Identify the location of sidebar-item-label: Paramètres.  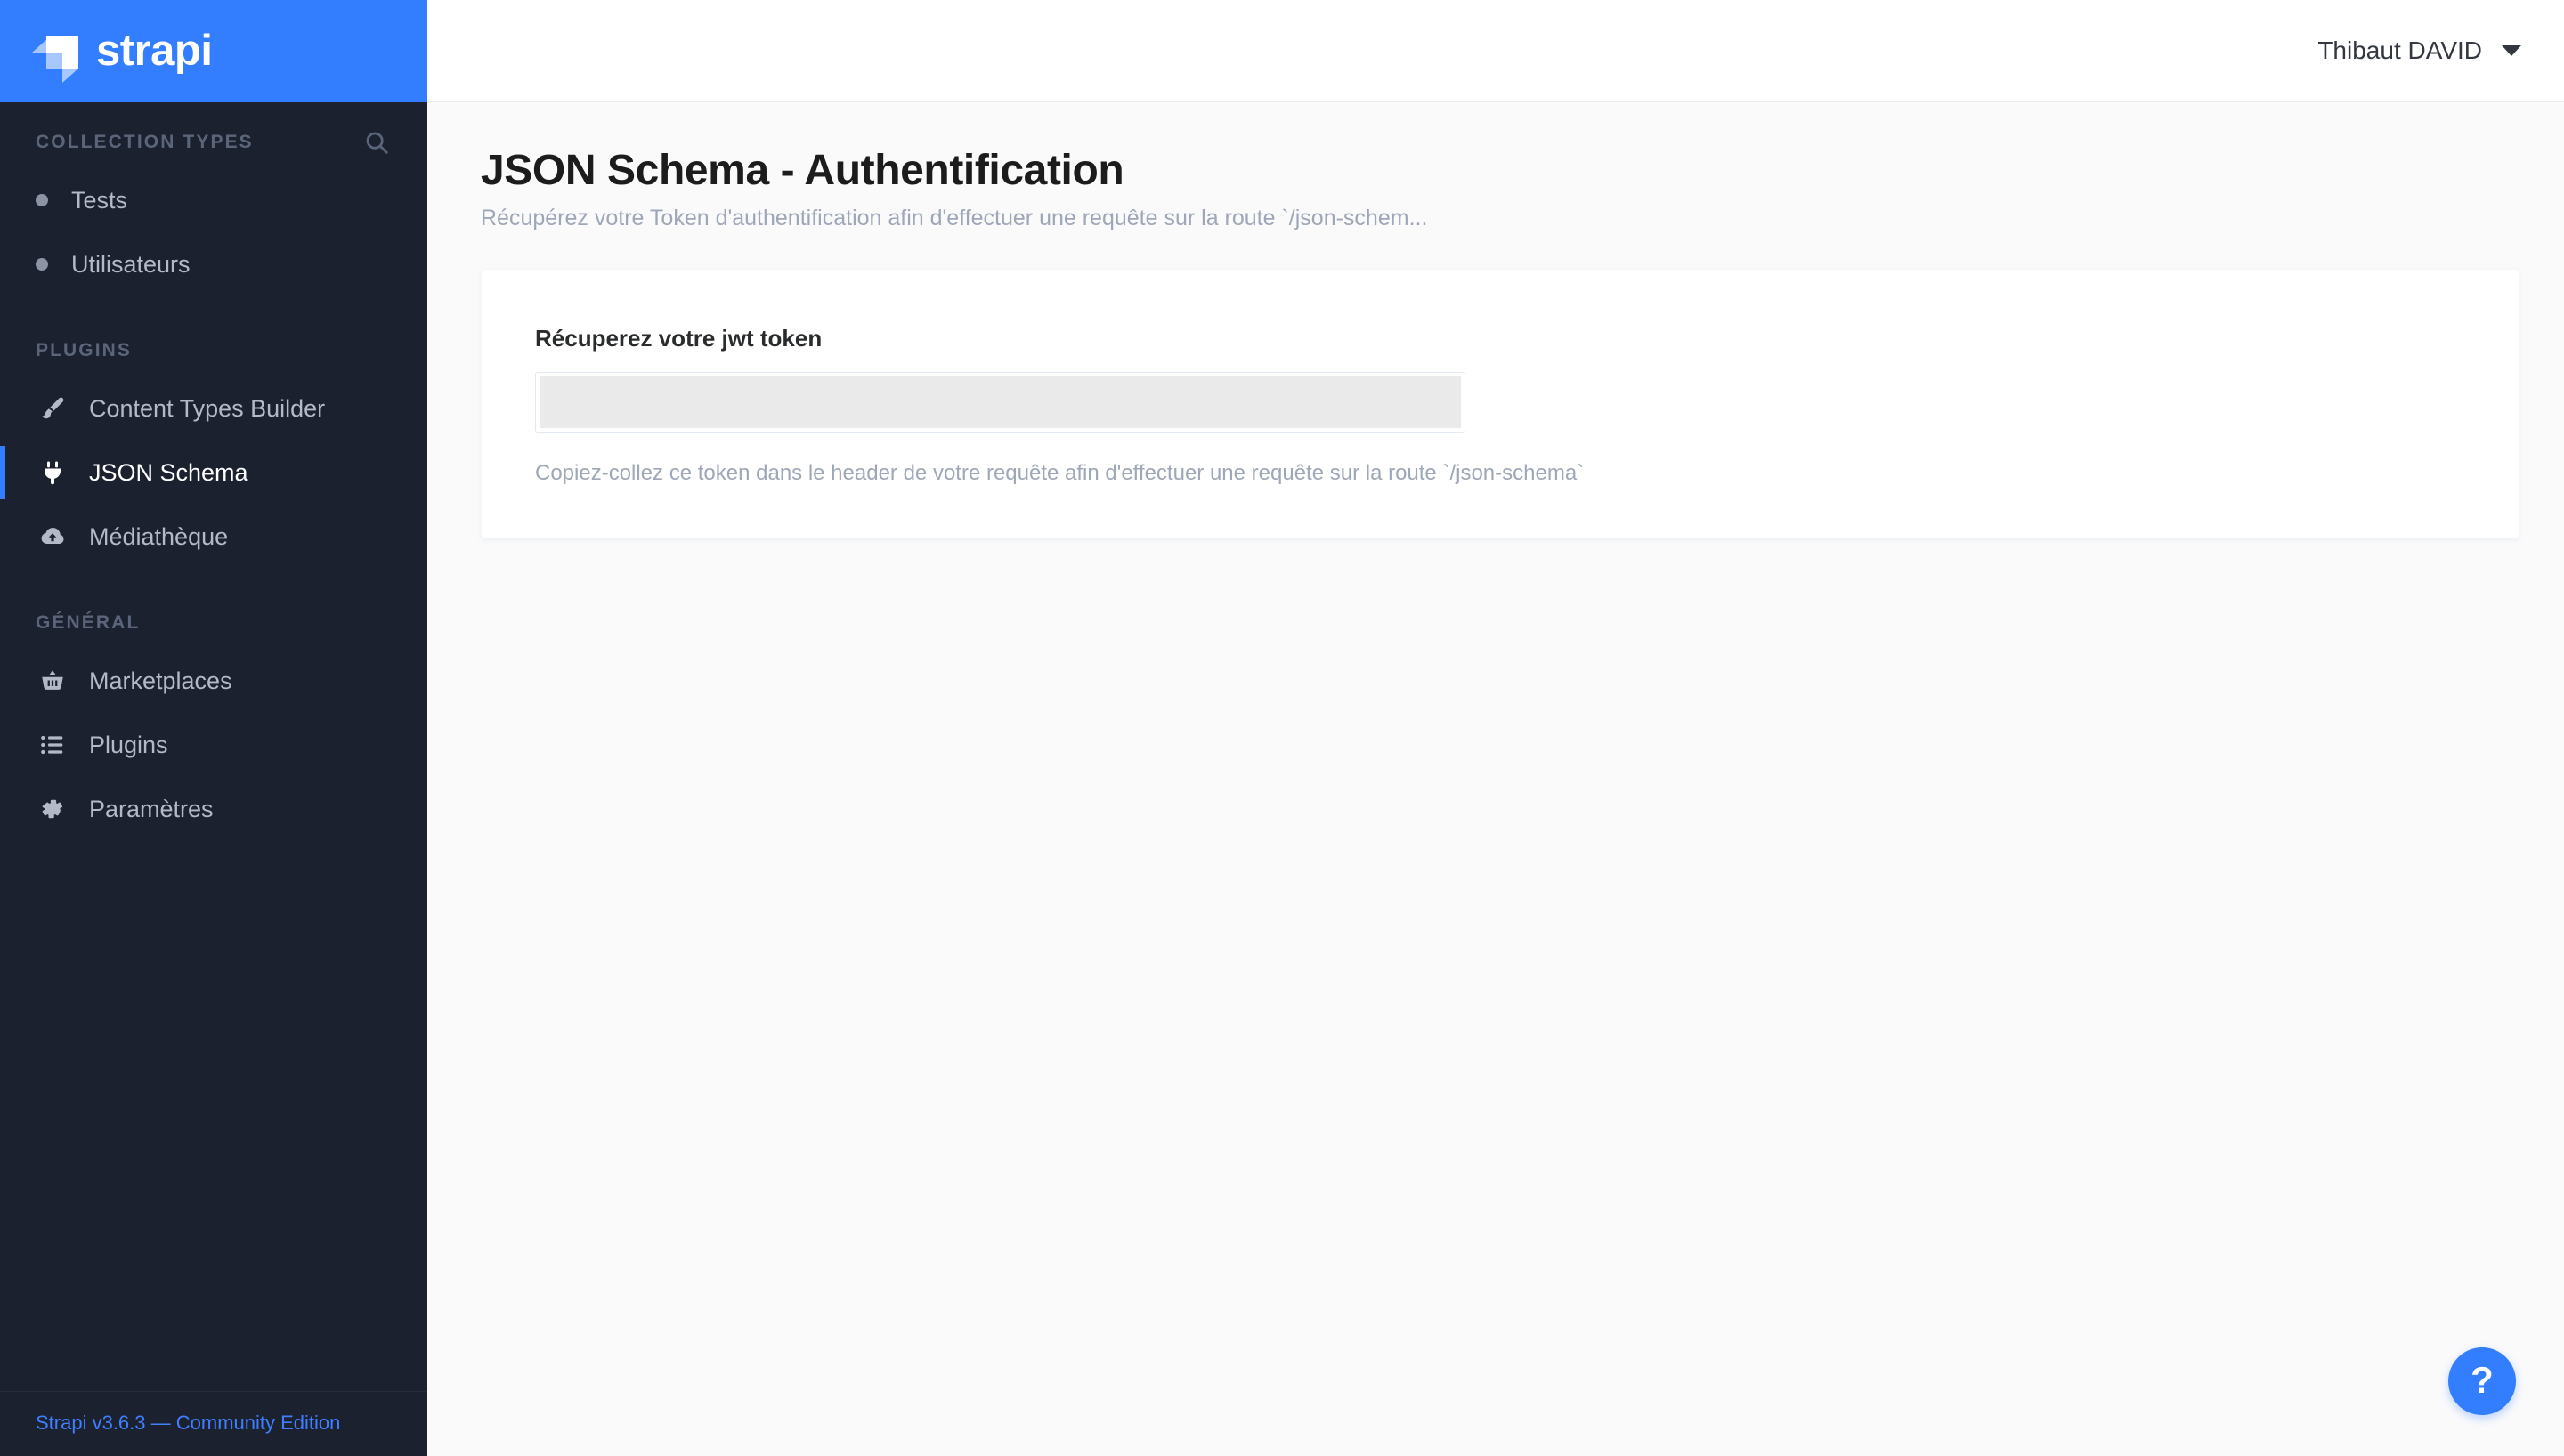
(151, 808).